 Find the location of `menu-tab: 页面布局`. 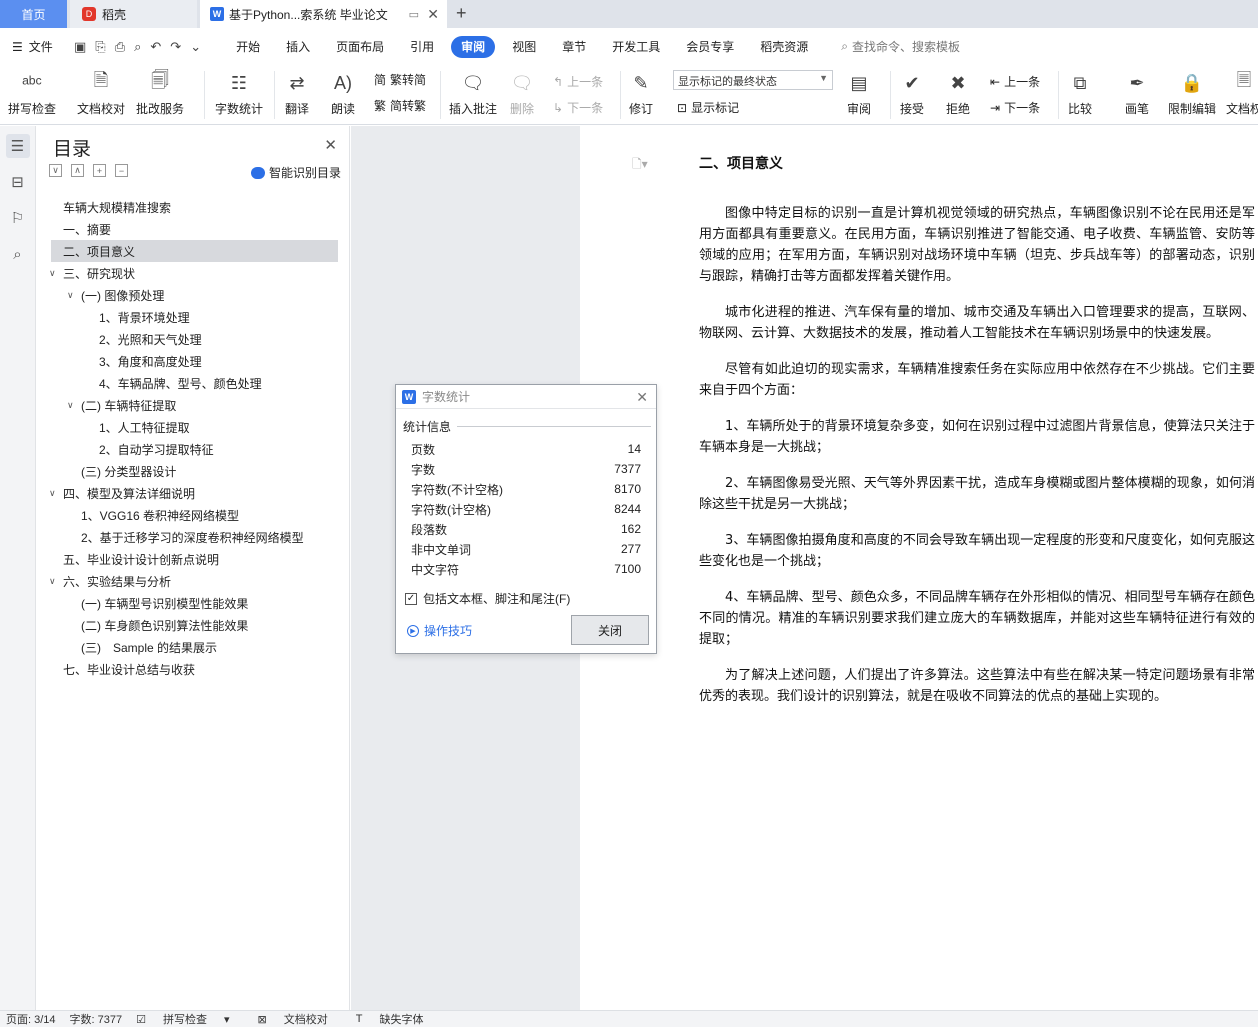

menu-tab: 页面布局 is located at coordinates (360, 47).